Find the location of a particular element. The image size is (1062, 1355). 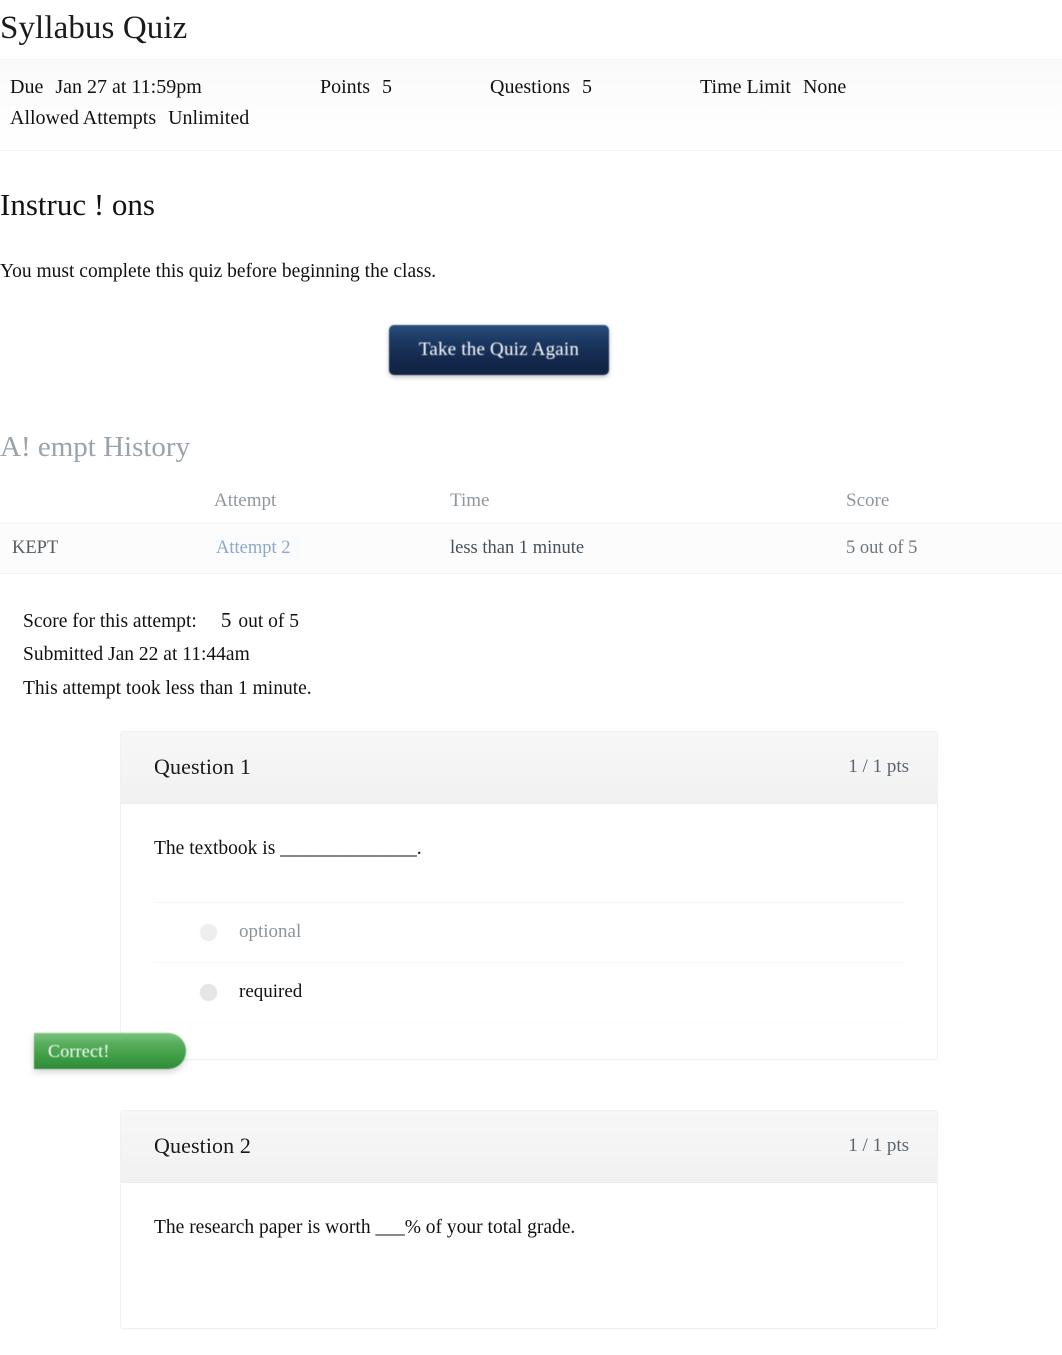

meta-cell-due: Due Jan 27 at 11:59pm is located at coordinates (160, 87).